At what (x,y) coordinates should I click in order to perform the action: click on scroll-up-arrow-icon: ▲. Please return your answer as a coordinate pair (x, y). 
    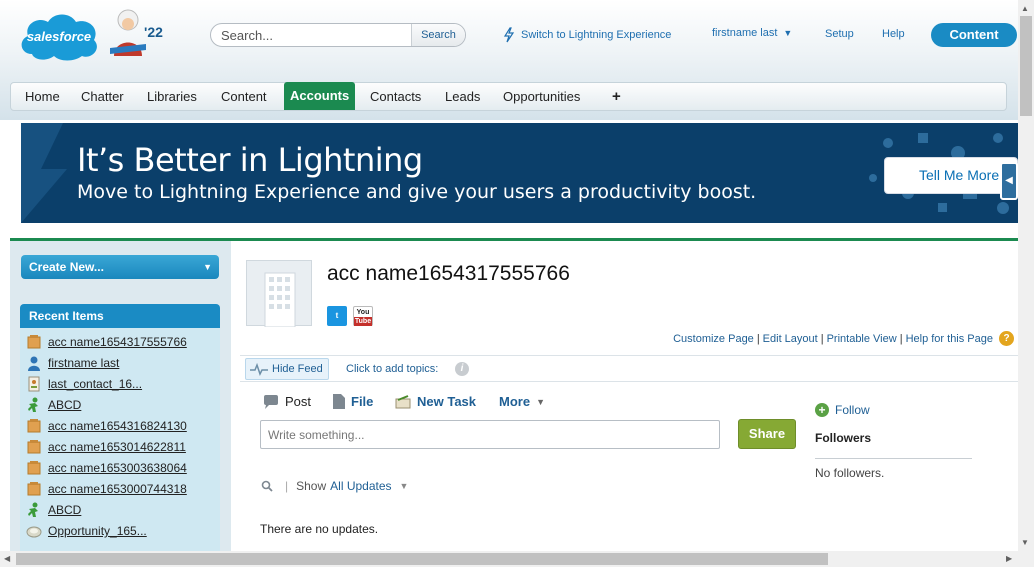
    Looking at the image, I should click on (1025, 8).